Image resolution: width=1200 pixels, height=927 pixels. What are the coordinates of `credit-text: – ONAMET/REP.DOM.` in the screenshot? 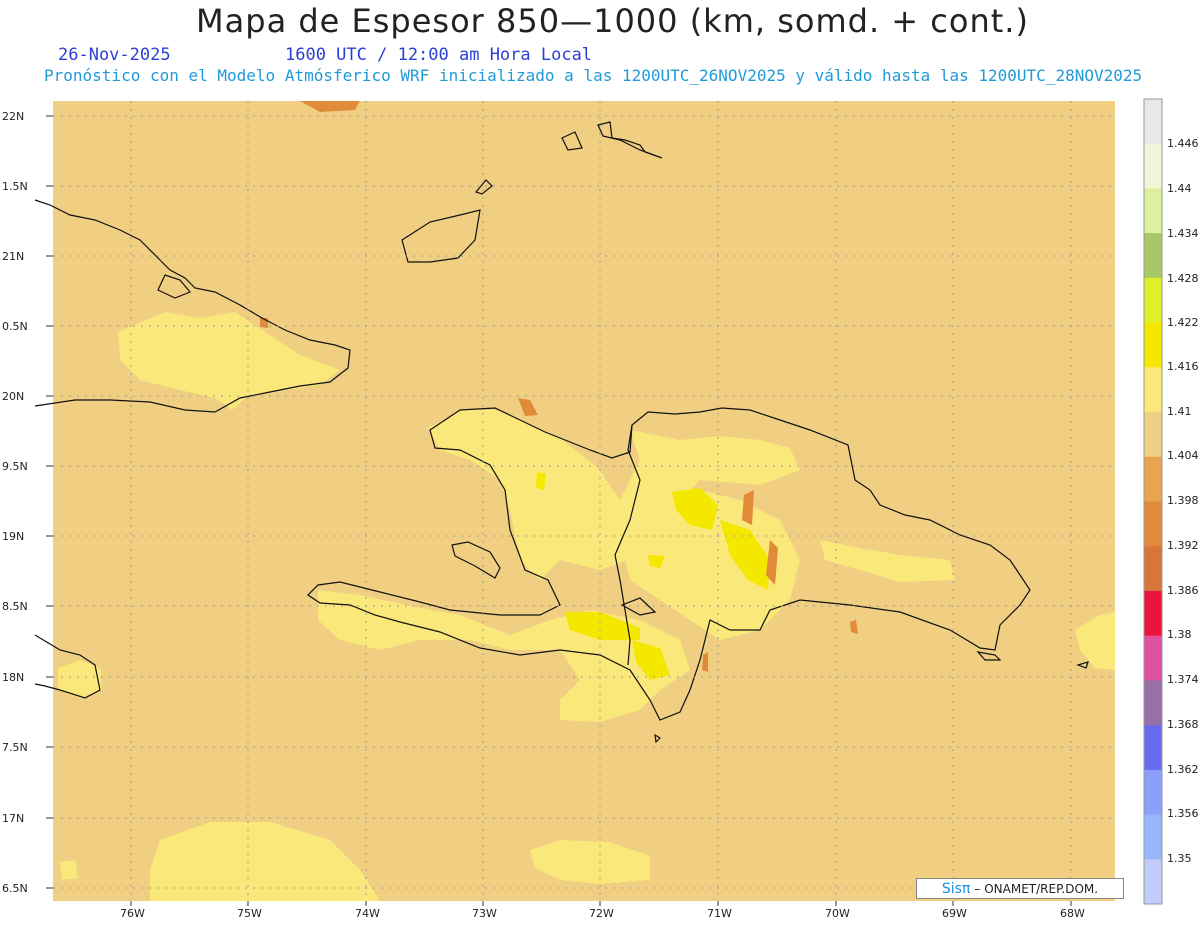 It's located at (1036, 888).